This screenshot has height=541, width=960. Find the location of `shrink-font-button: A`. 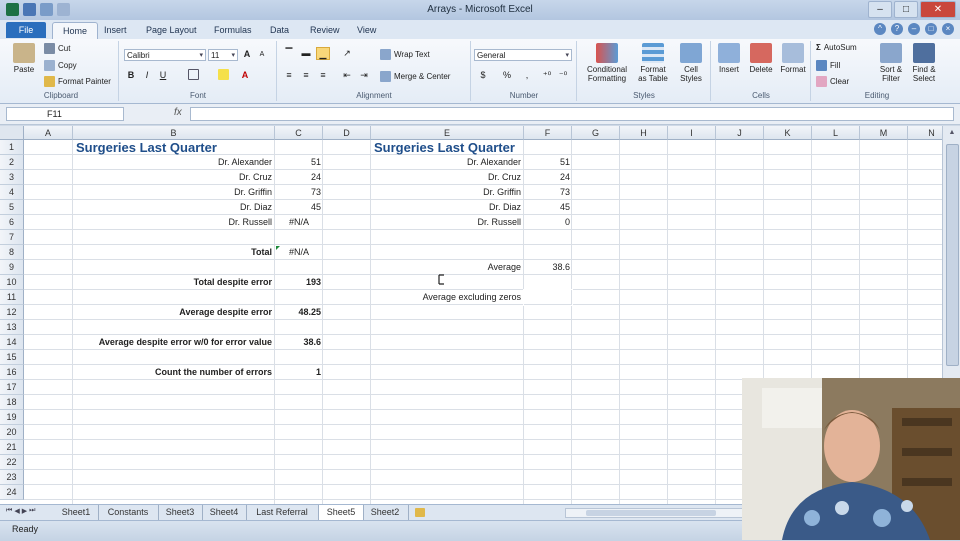

shrink-font-button: A is located at coordinates (262, 54).